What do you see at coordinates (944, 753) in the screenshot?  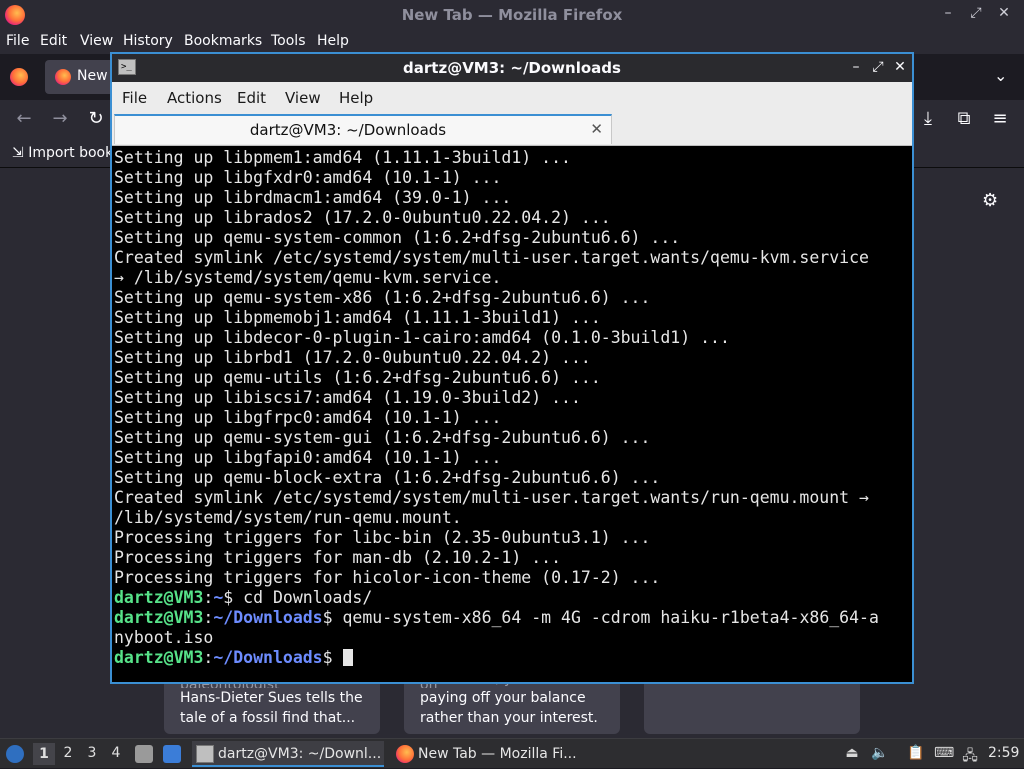 I see `keyboard-icon: ⌨` at bounding box center [944, 753].